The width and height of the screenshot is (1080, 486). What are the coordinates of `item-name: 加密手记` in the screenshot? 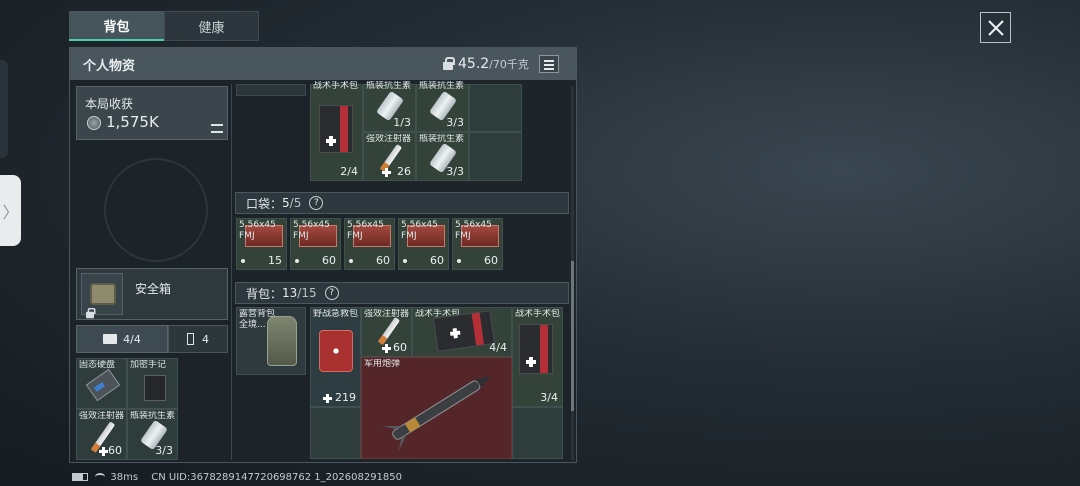 It's located at (148, 365).